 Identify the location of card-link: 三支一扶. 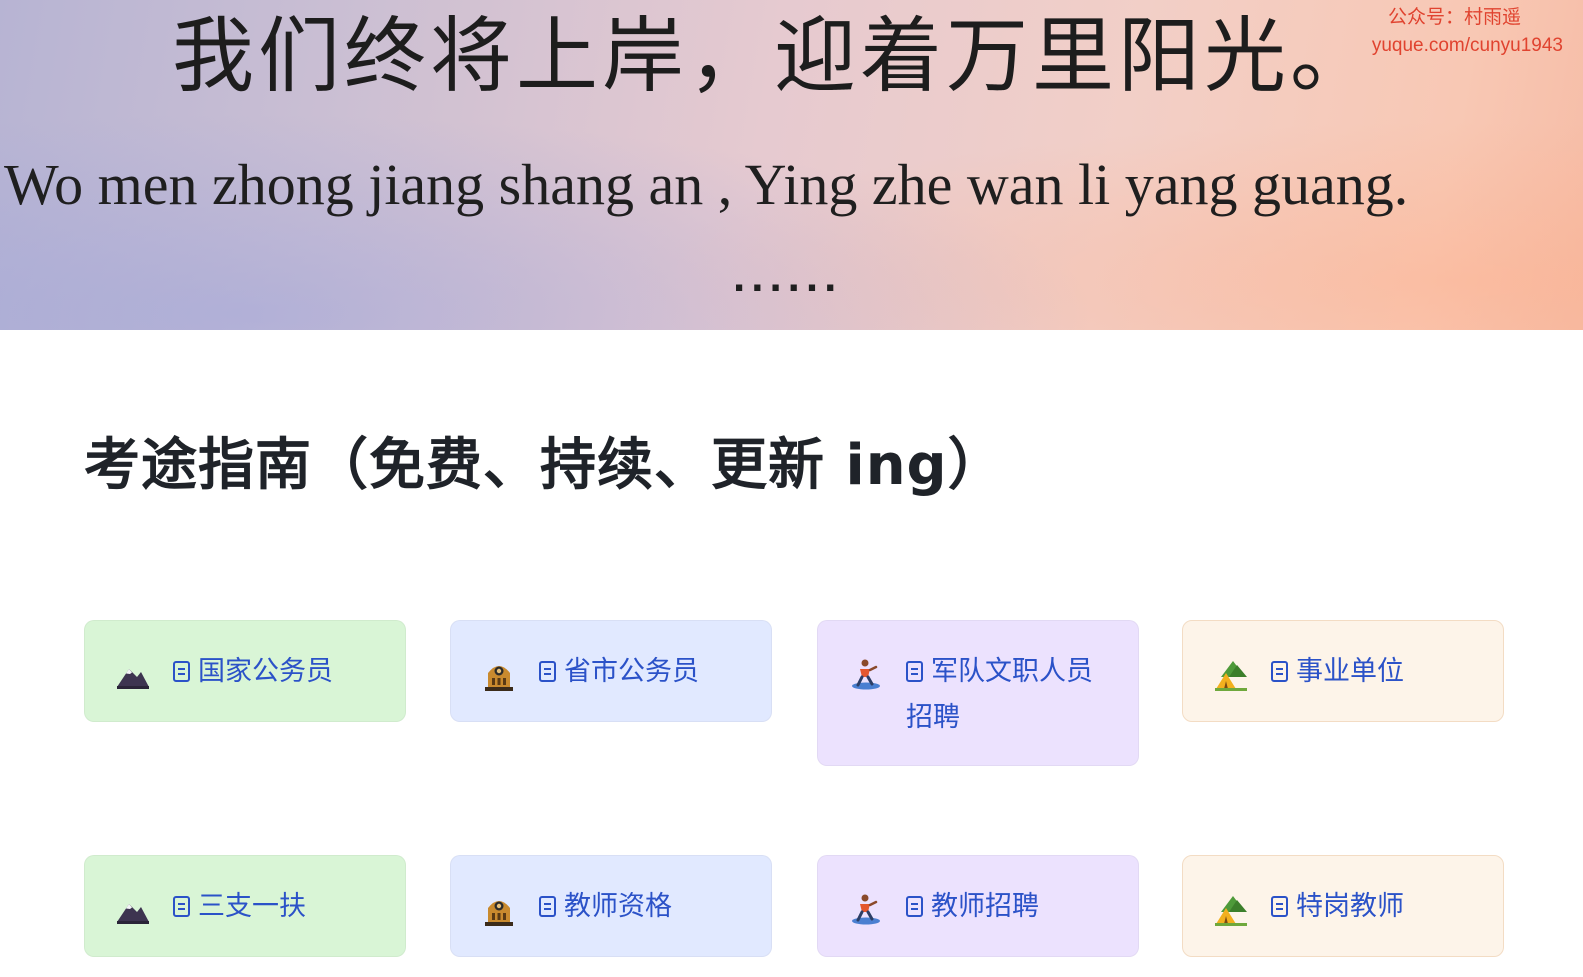
(279, 907).